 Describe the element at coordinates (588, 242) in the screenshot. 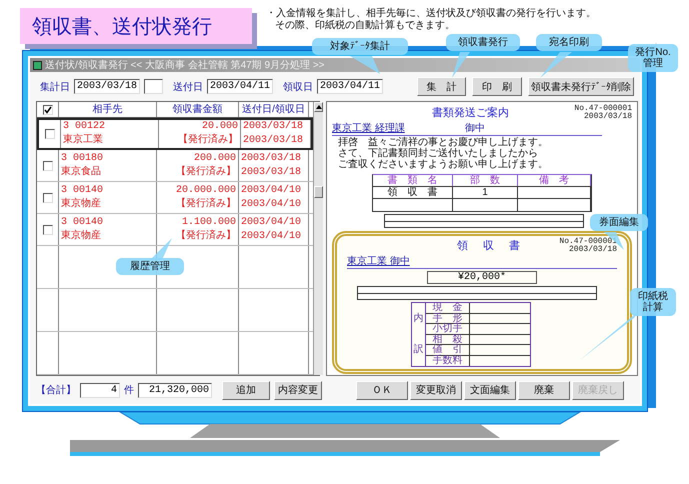

I see `receipt-number: No.47-000001` at that location.